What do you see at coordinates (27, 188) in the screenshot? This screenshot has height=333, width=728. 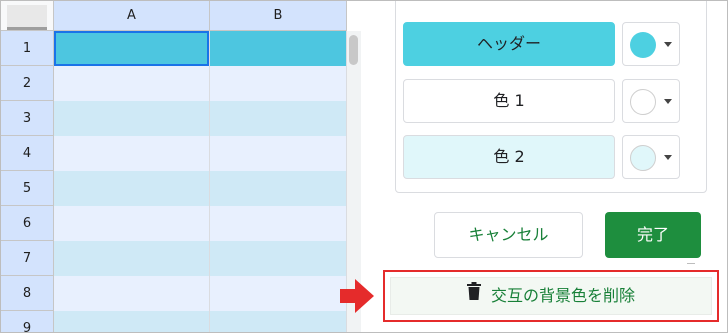 I see `row-header: 5` at bounding box center [27, 188].